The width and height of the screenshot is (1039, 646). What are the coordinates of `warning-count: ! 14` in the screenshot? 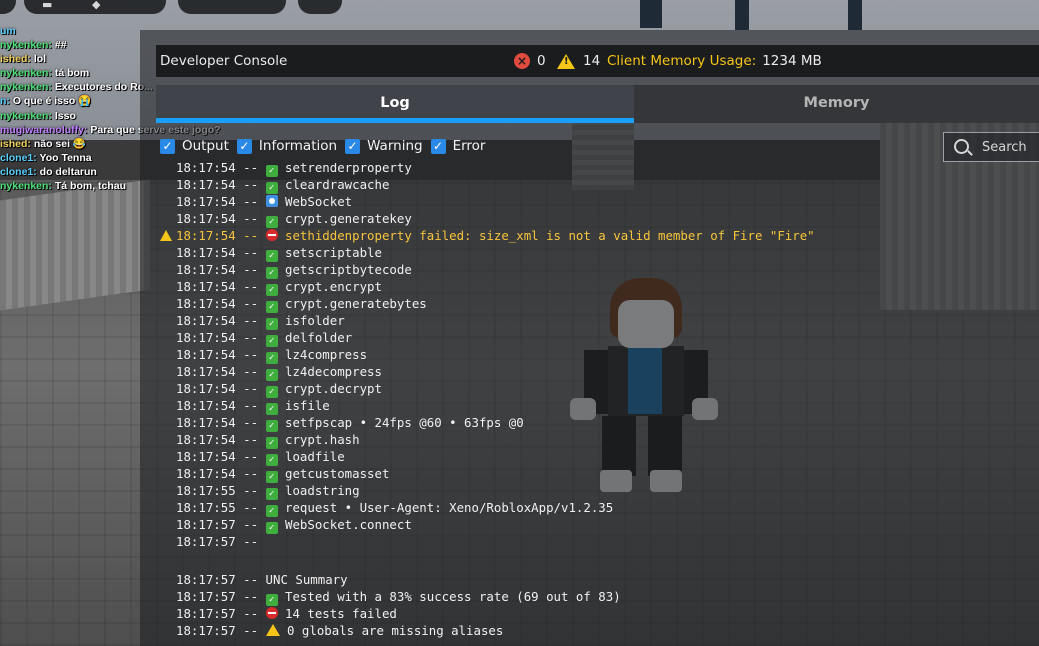 It's located at (578, 61).